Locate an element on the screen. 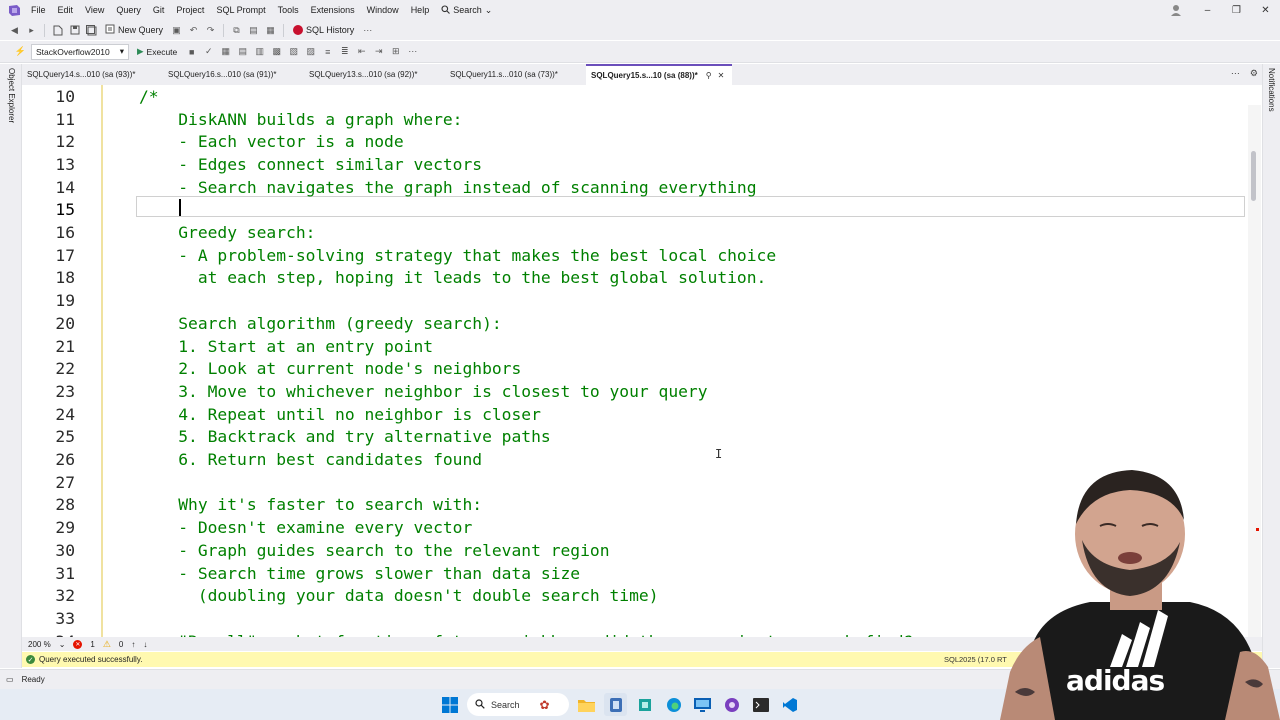 This screenshot has width=1280, height=720. tab-sqlquery15: SQLQuery15.s...10 (sa (88))* ⚲ ✕ is located at coordinates (659, 74).